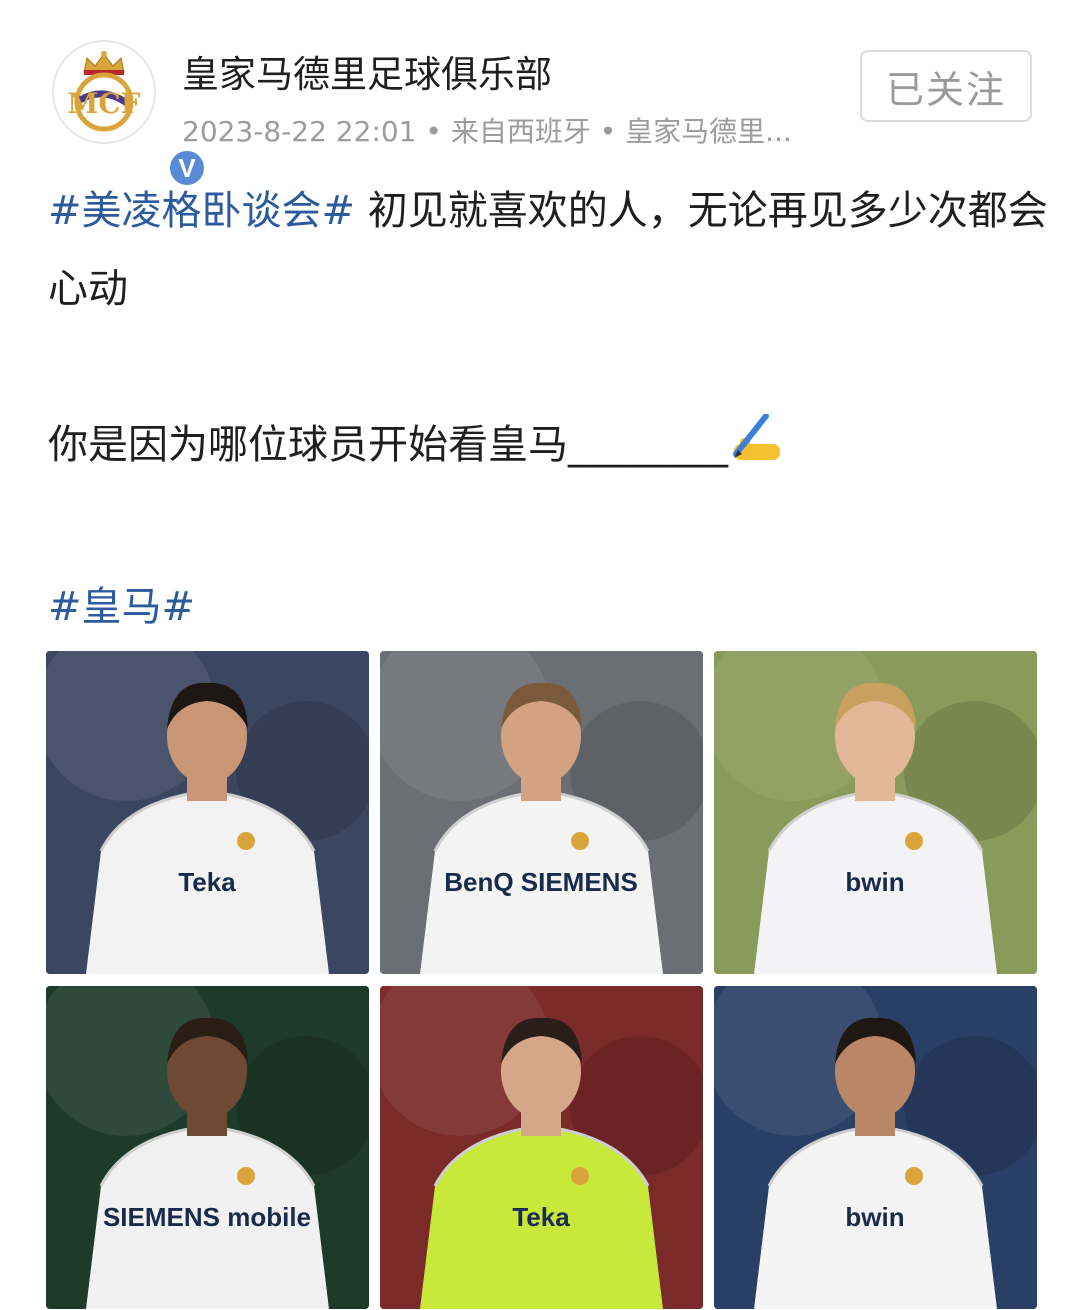  I want to click on real-madrid-crest-icon: MCF, so click(104, 91).